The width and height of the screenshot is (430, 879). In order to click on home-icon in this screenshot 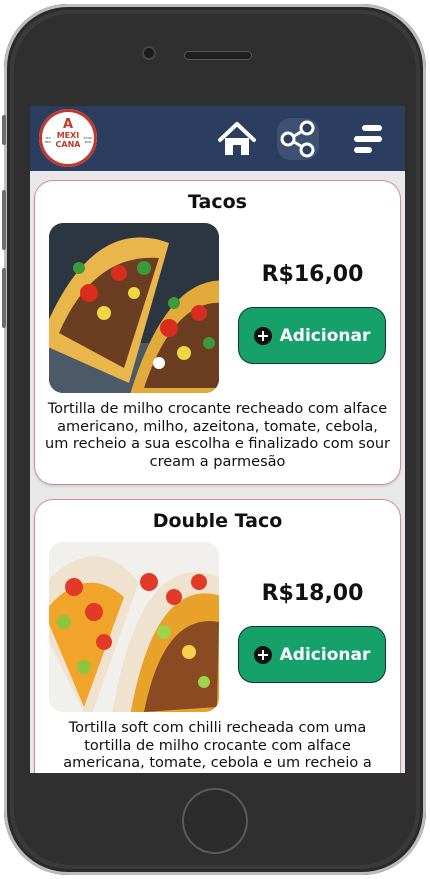, I will do `click(237, 139)`.